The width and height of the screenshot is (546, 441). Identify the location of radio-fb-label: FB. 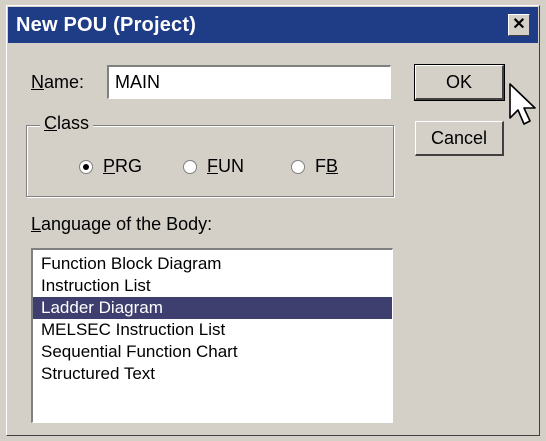
(326, 166).